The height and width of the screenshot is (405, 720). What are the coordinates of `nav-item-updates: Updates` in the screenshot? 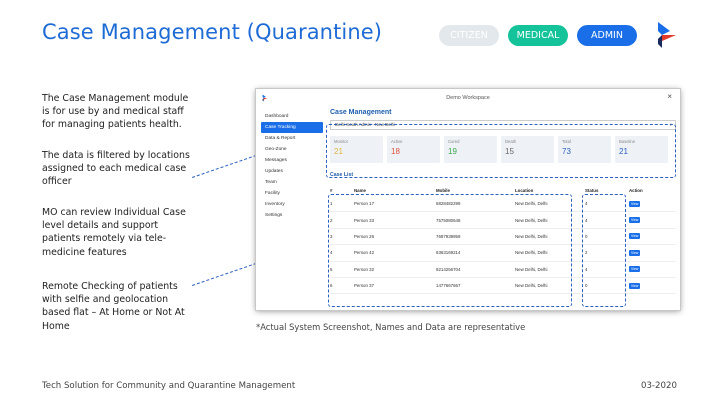 It's located at (292, 171).